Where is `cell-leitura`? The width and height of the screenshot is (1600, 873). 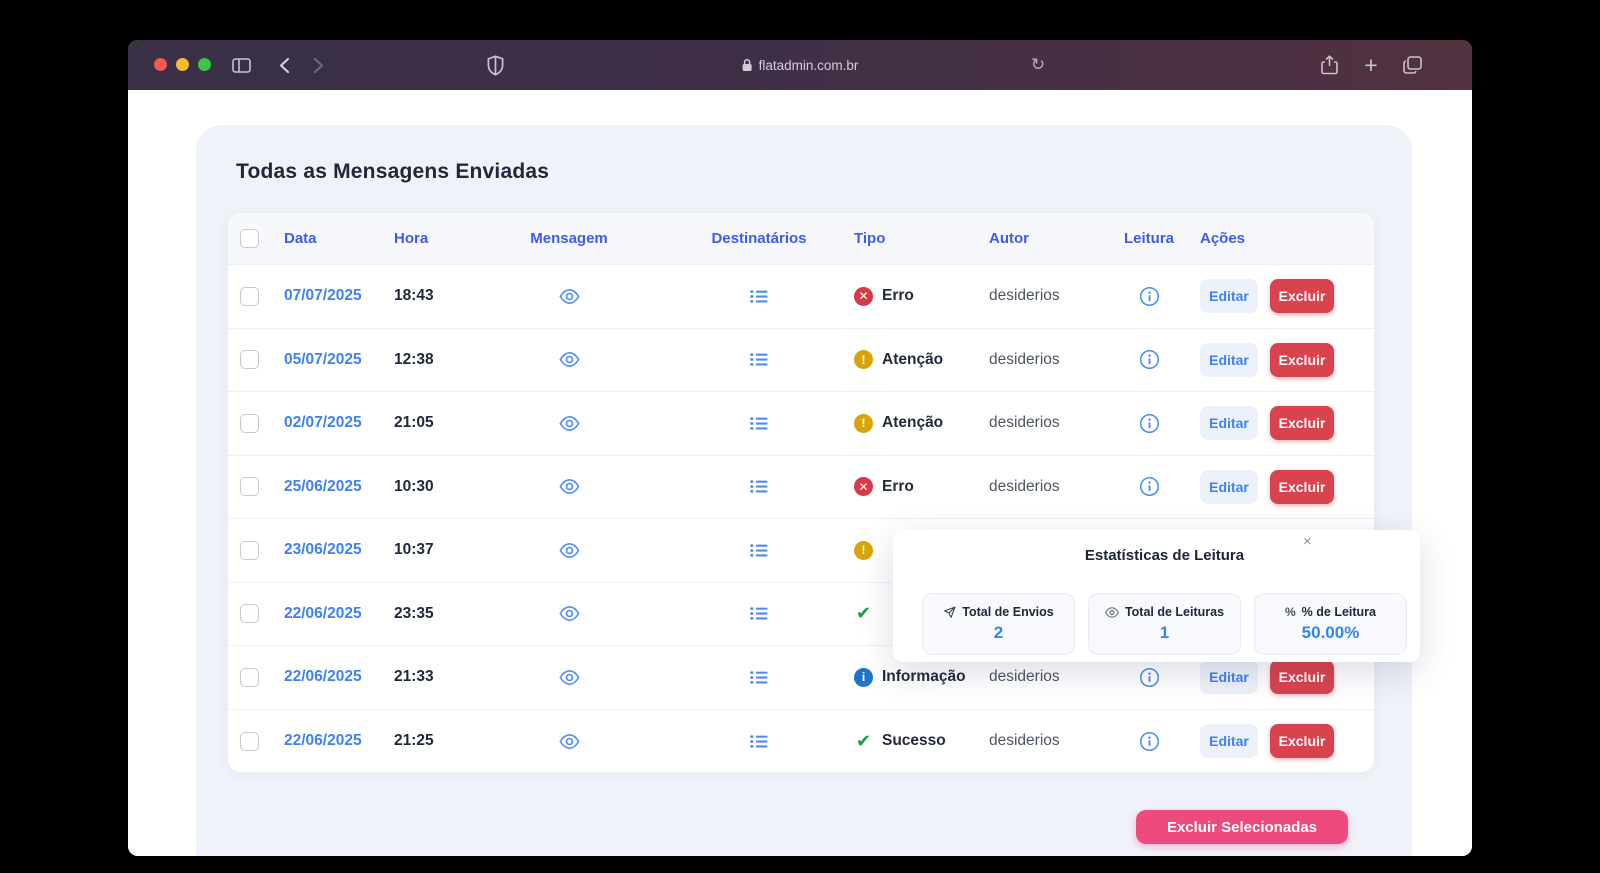
cell-leitura is located at coordinates (1149, 423).